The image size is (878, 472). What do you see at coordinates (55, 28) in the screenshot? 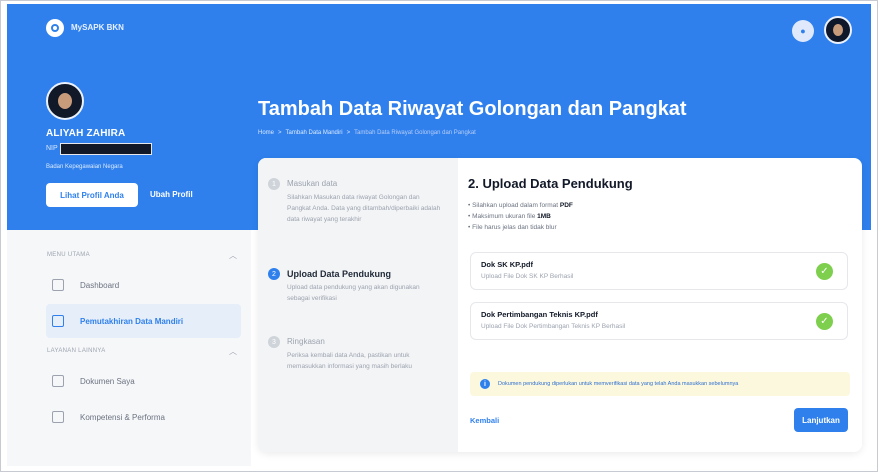
I see `app-logo-icon` at bounding box center [55, 28].